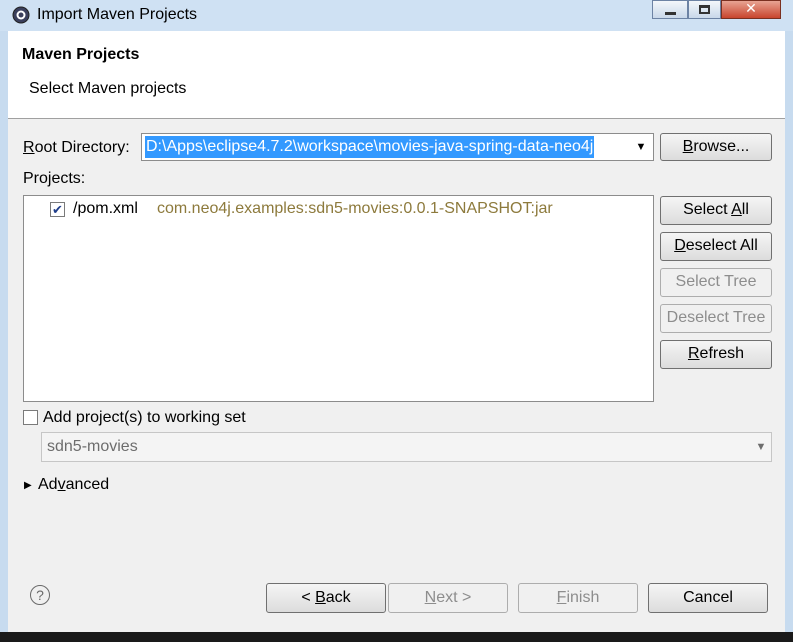 The width and height of the screenshot is (793, 642). Describe the element at coordinates (716, 246) in the screenshot. I see `deselect-all-button: Deselect All` at that location.